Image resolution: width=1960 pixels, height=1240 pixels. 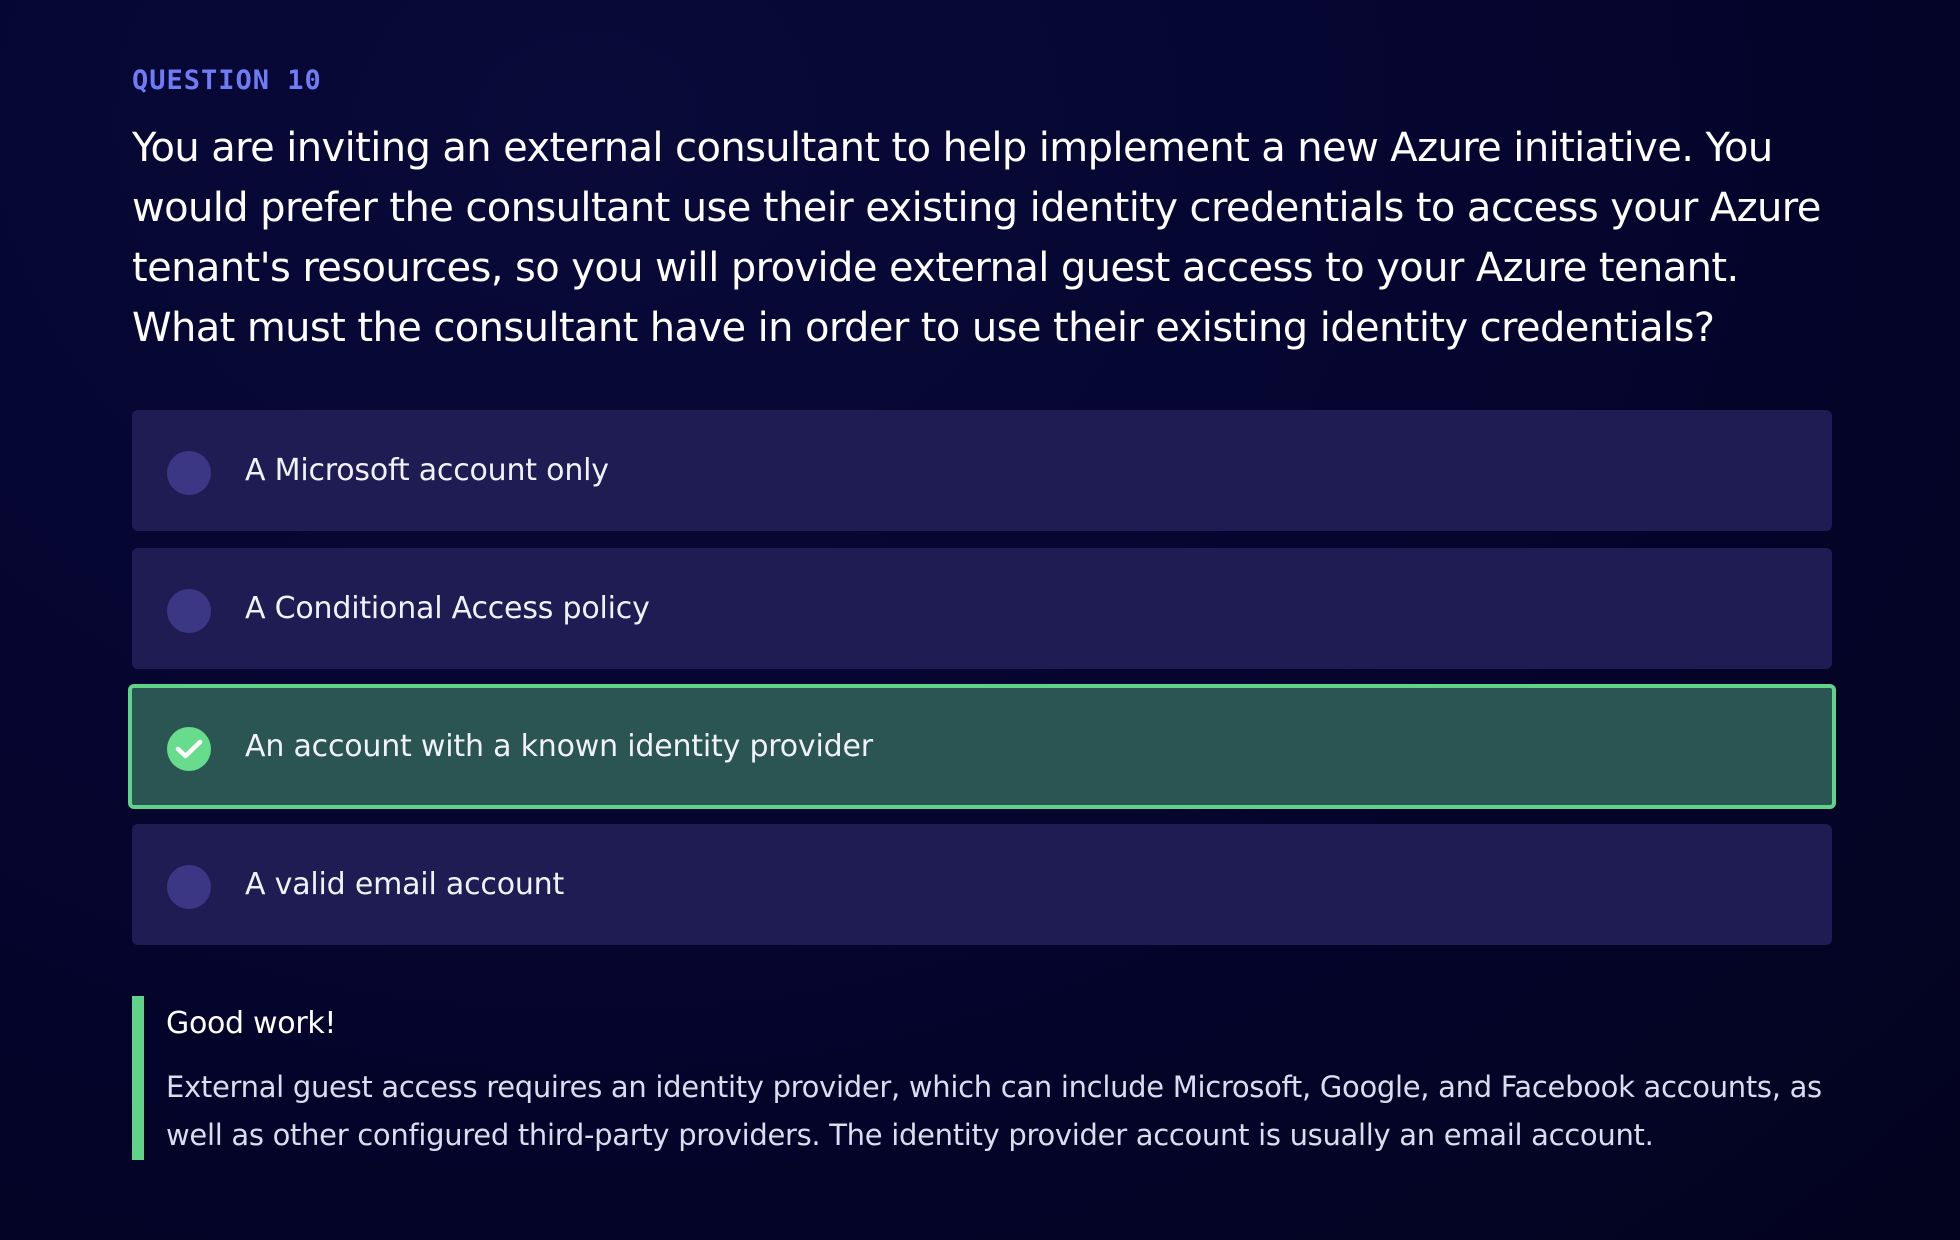 I want to click on answer-option-label: A valid email account, so click(x=405, y=884).